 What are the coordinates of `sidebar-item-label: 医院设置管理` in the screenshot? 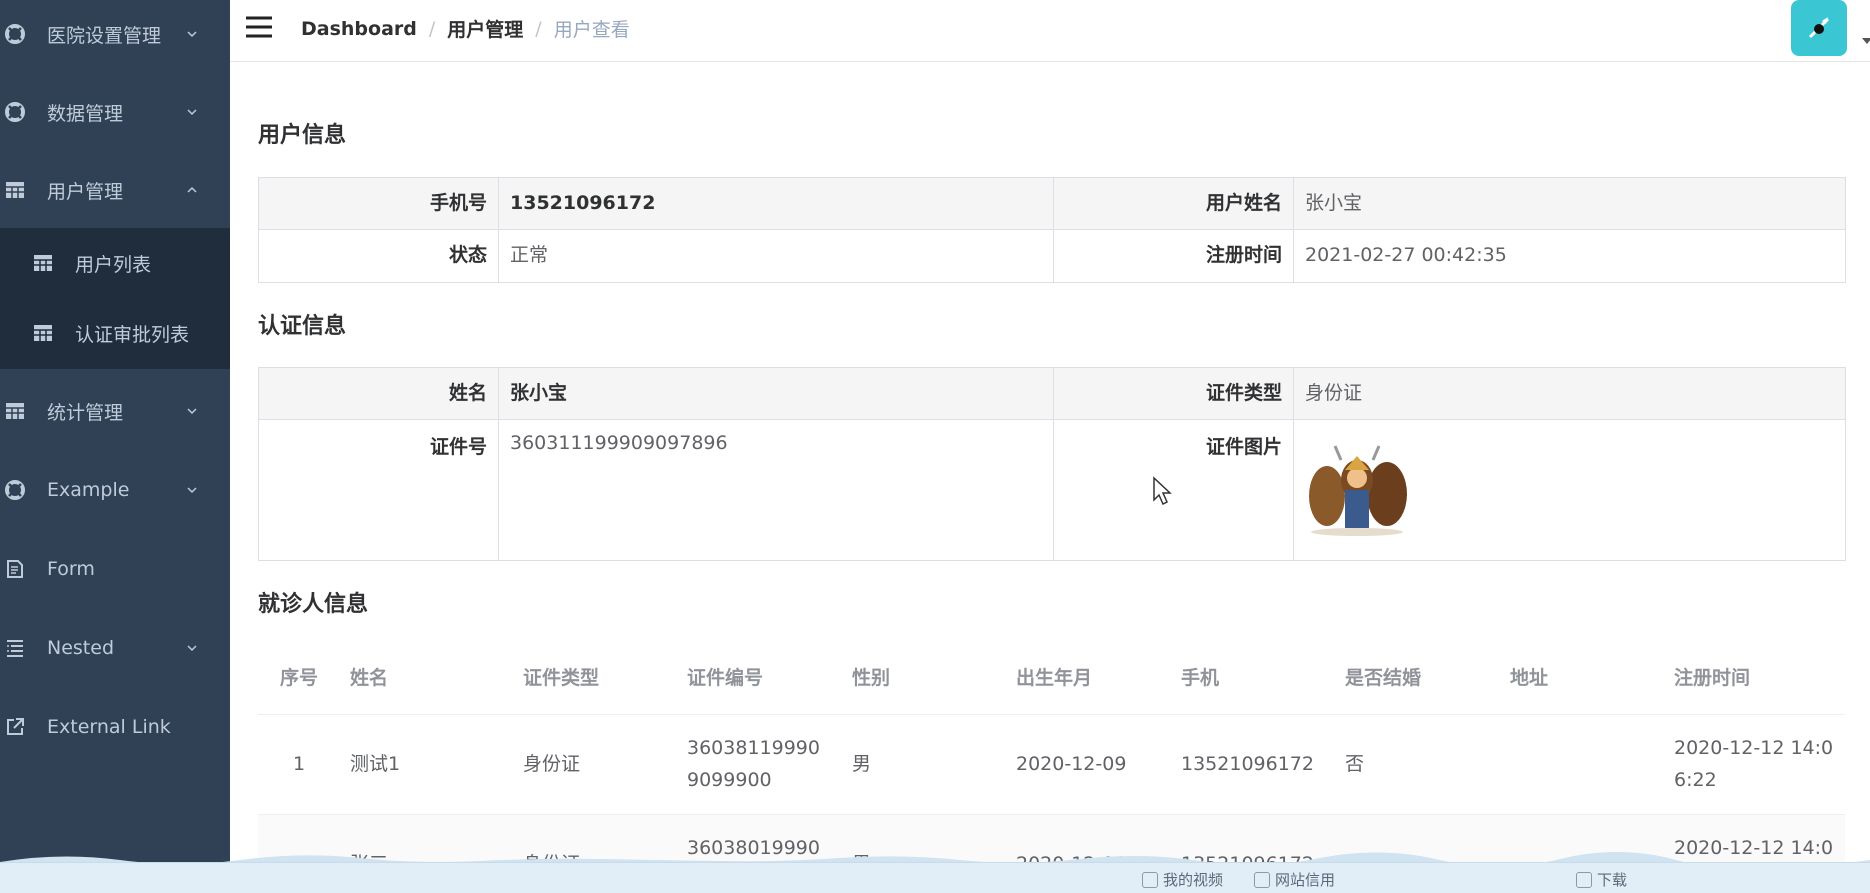 It's located at (104, 35).